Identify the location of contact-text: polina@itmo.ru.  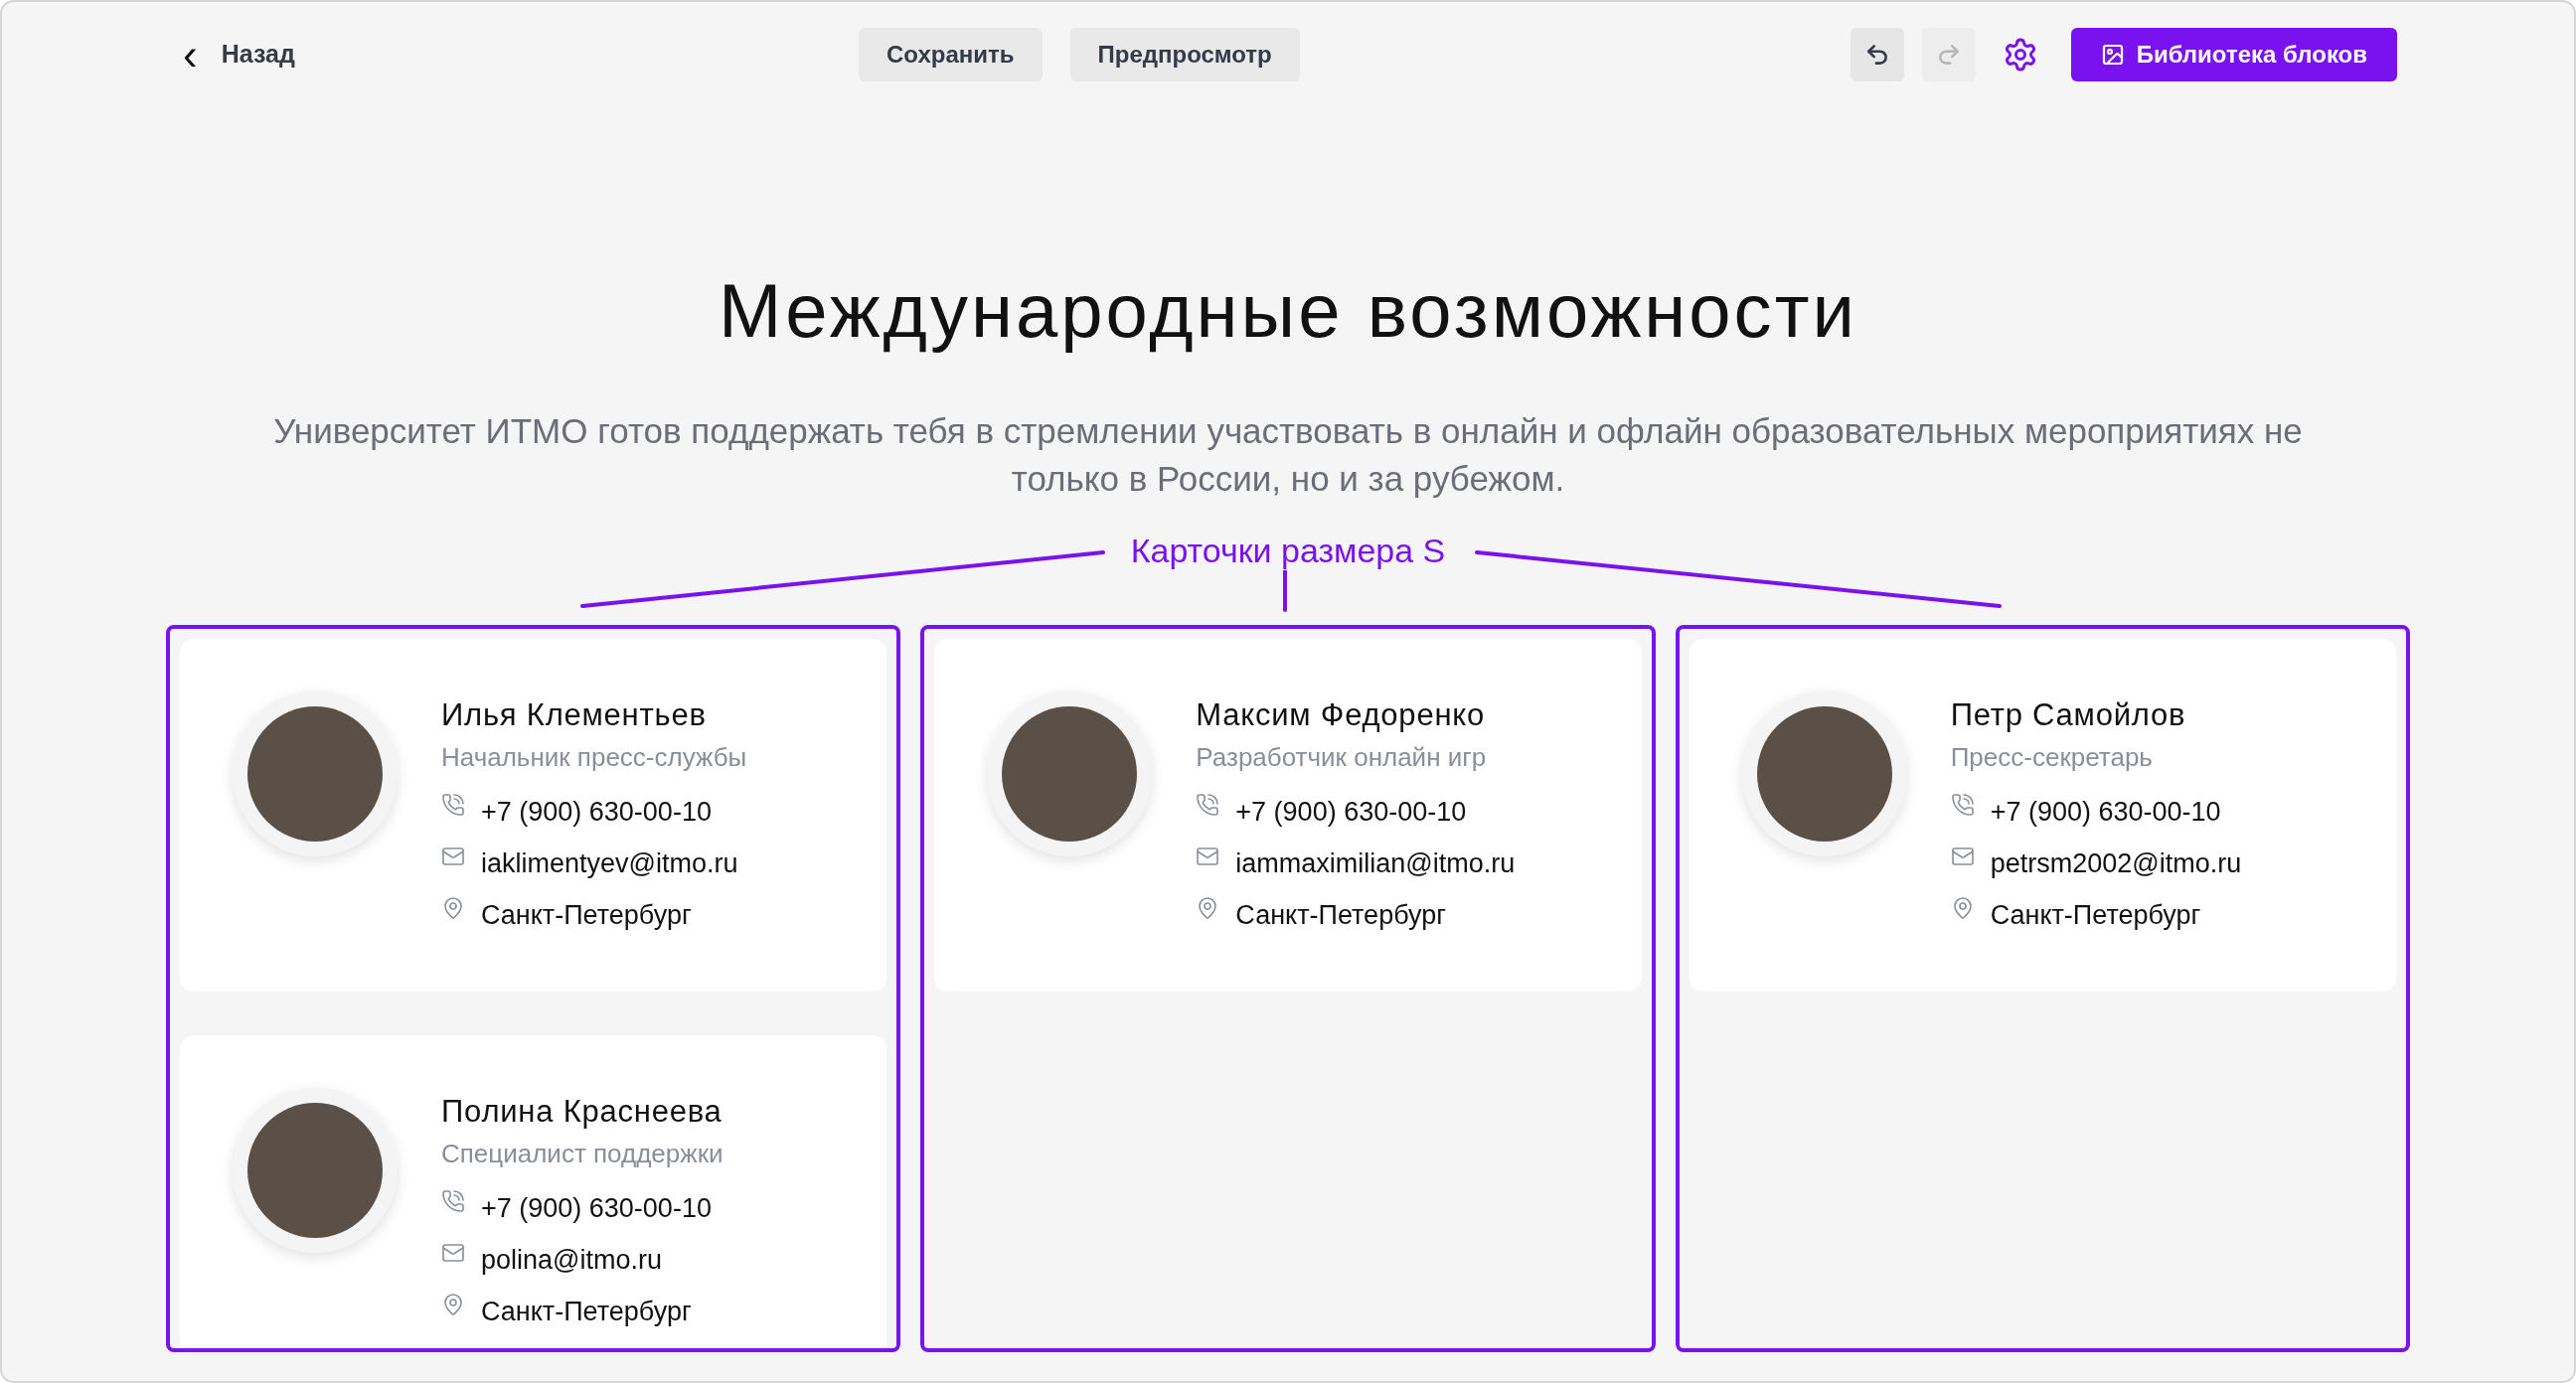
(571, 1260).